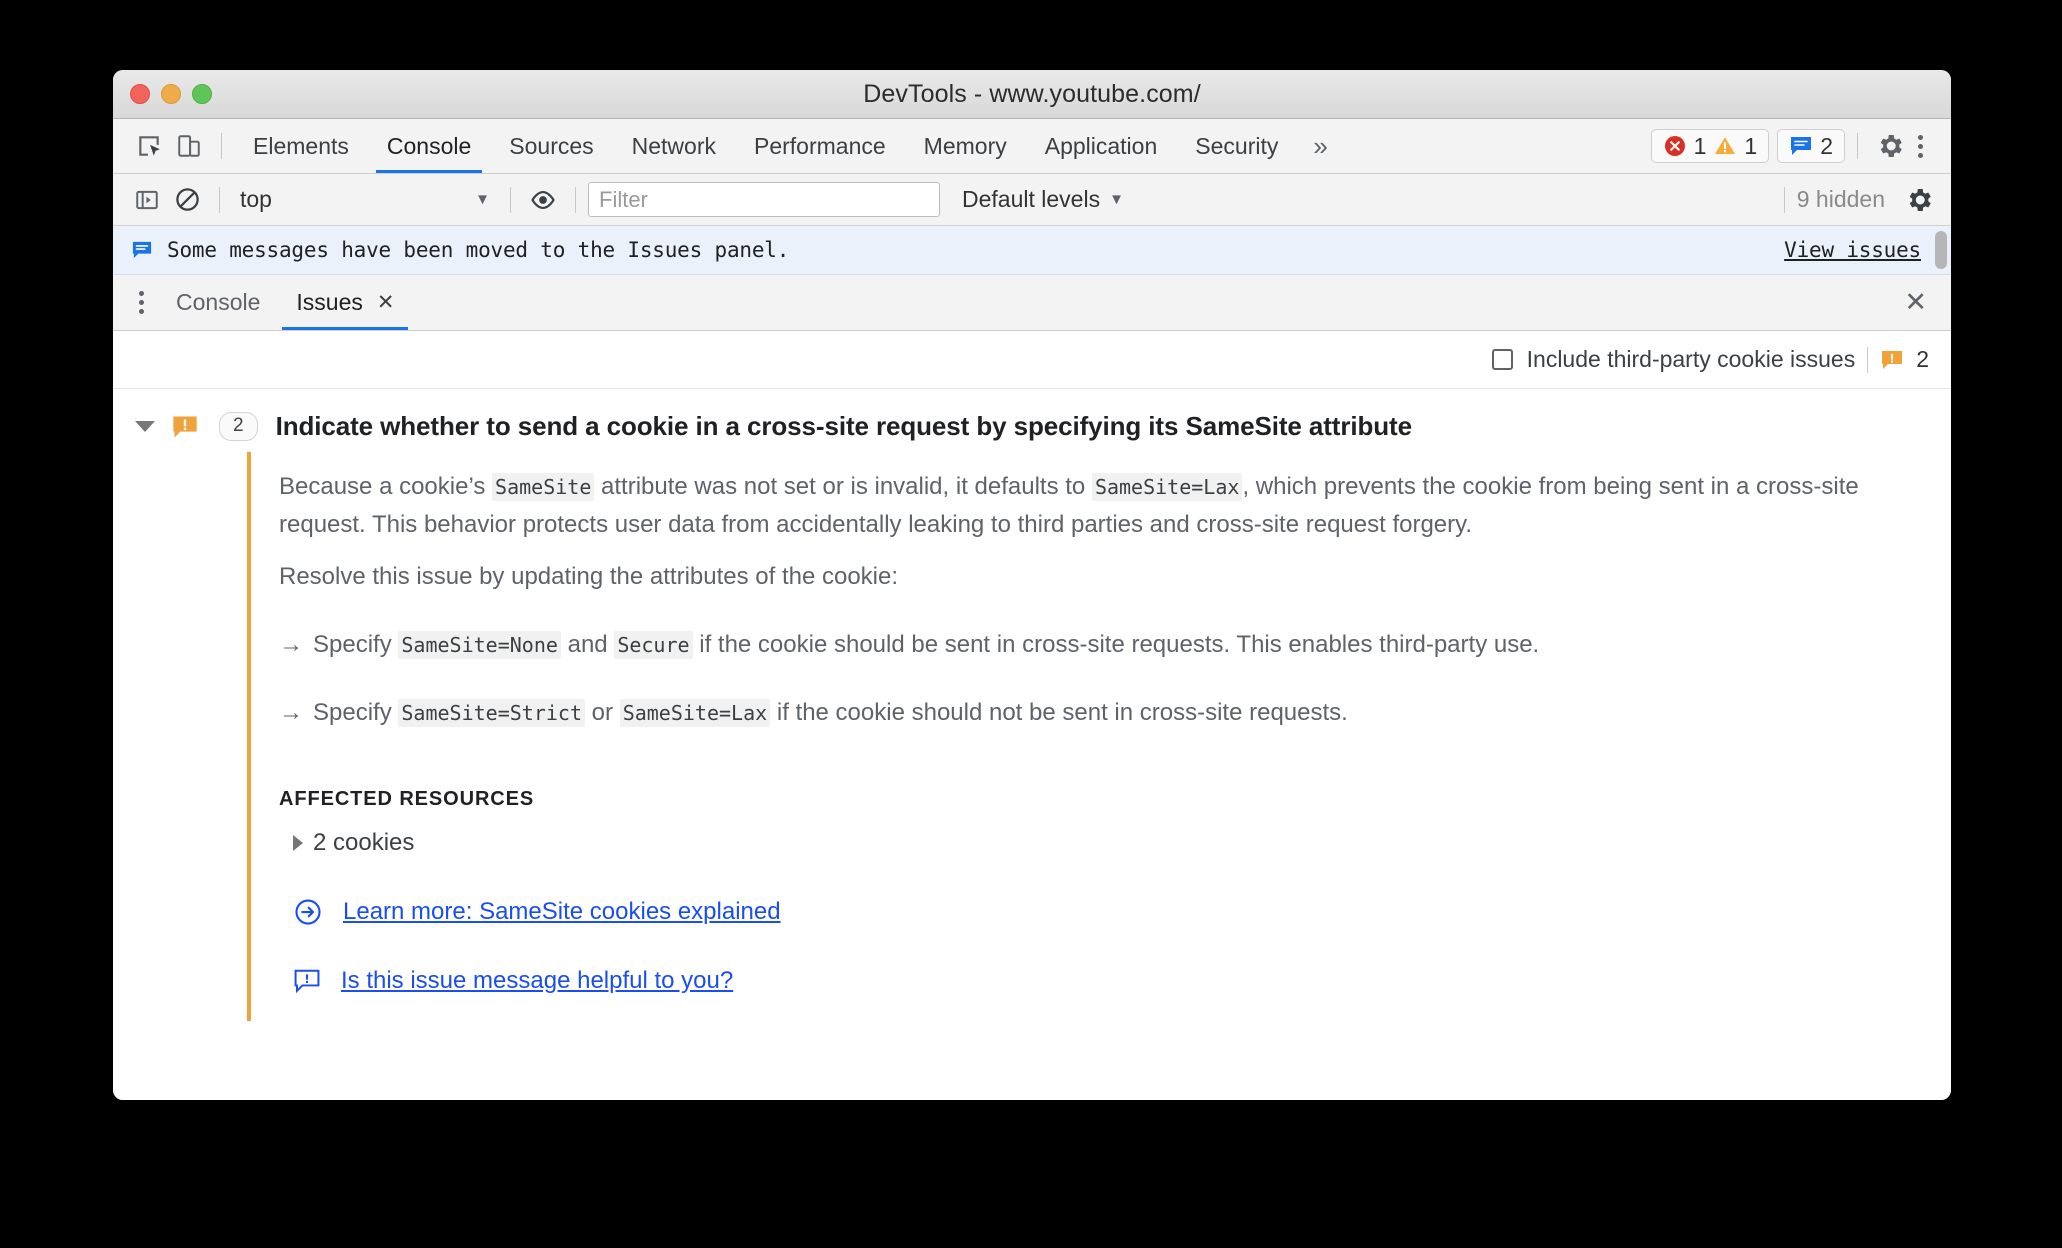 Image resolution: width=2062 pixels, height=1248 pixels. What do you see at coordinates (307, 981) in the screenshot?
I see `feedback-bubble-icon` at bounding box center [307, 981].